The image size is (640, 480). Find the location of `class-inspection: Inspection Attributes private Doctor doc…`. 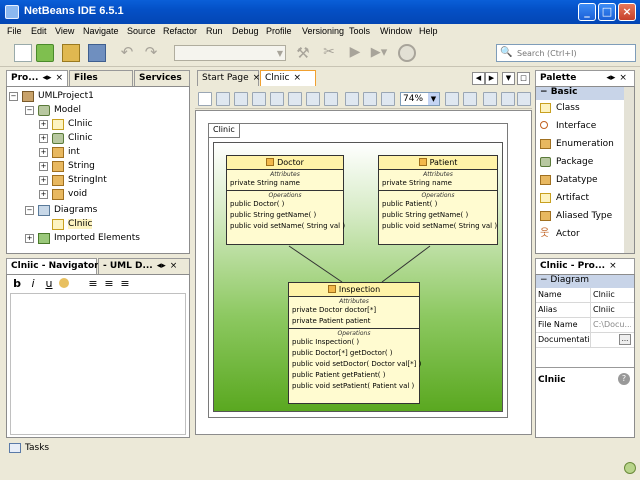

class-inspection: Inspection Attributes private Doctor doc… is located at coordinates (354, 343).